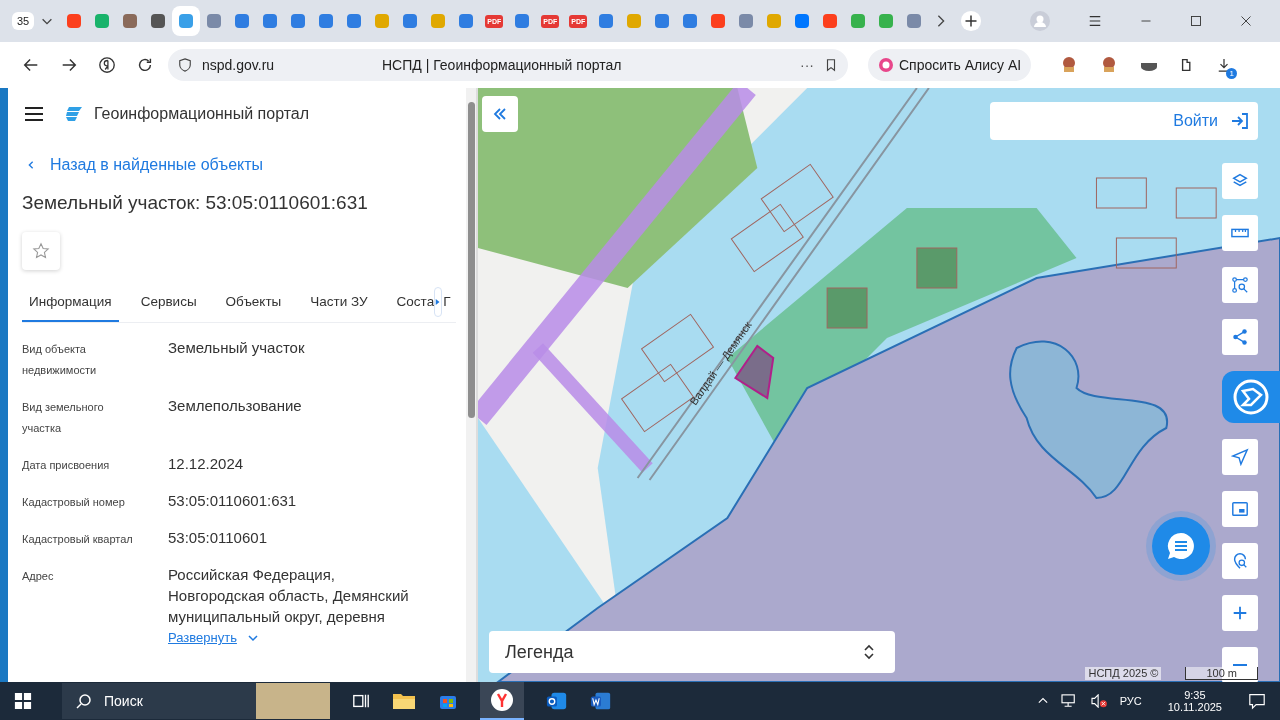 The height and width of the screenshot is (720, 1280). I want to click on close-icon, so click(1246, 21).